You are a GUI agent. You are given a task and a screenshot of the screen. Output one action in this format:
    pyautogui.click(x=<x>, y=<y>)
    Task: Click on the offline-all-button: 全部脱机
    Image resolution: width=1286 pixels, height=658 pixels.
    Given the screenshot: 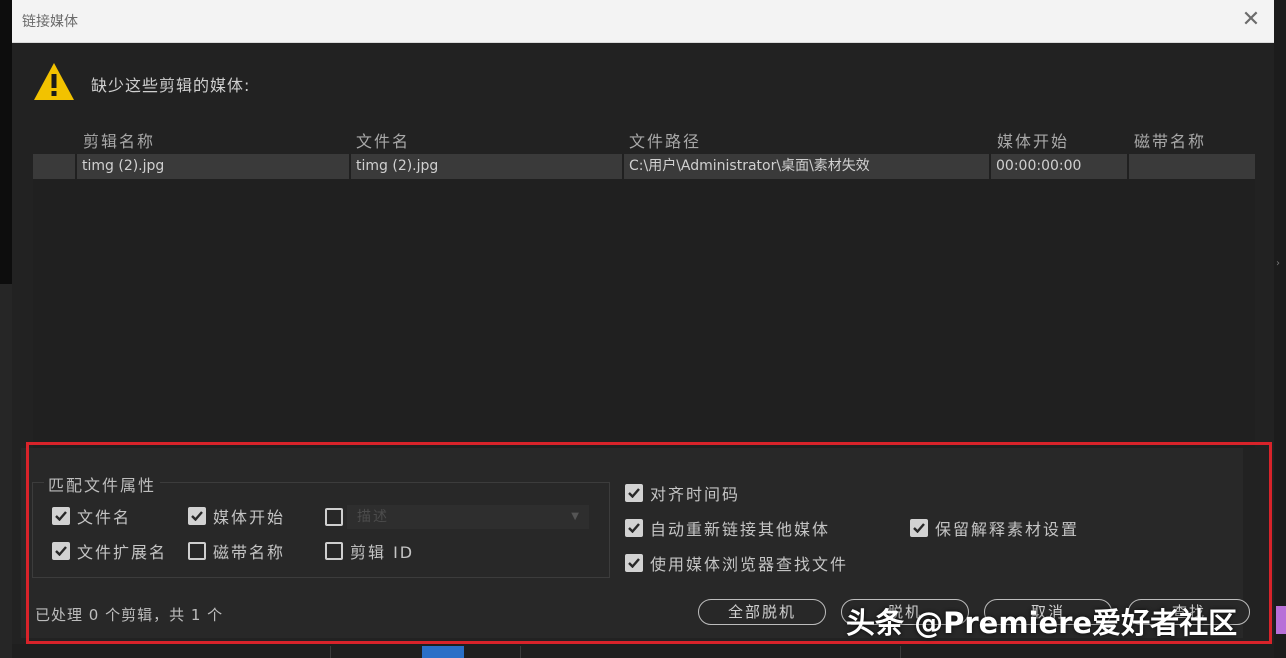 What is the action you would take?
    pyautogui.click(x=762, y=612)
    